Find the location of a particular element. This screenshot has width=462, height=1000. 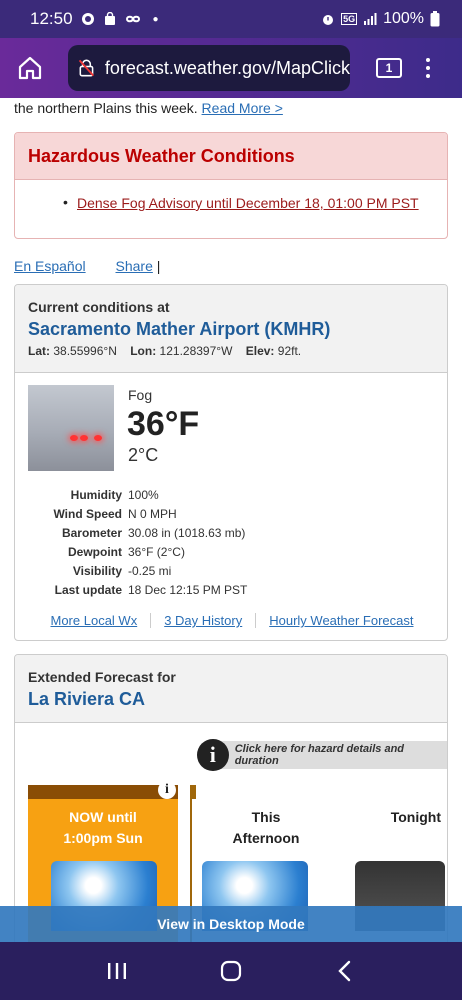

lat-value: 38.55996°N is located at coordinates (85, 351).